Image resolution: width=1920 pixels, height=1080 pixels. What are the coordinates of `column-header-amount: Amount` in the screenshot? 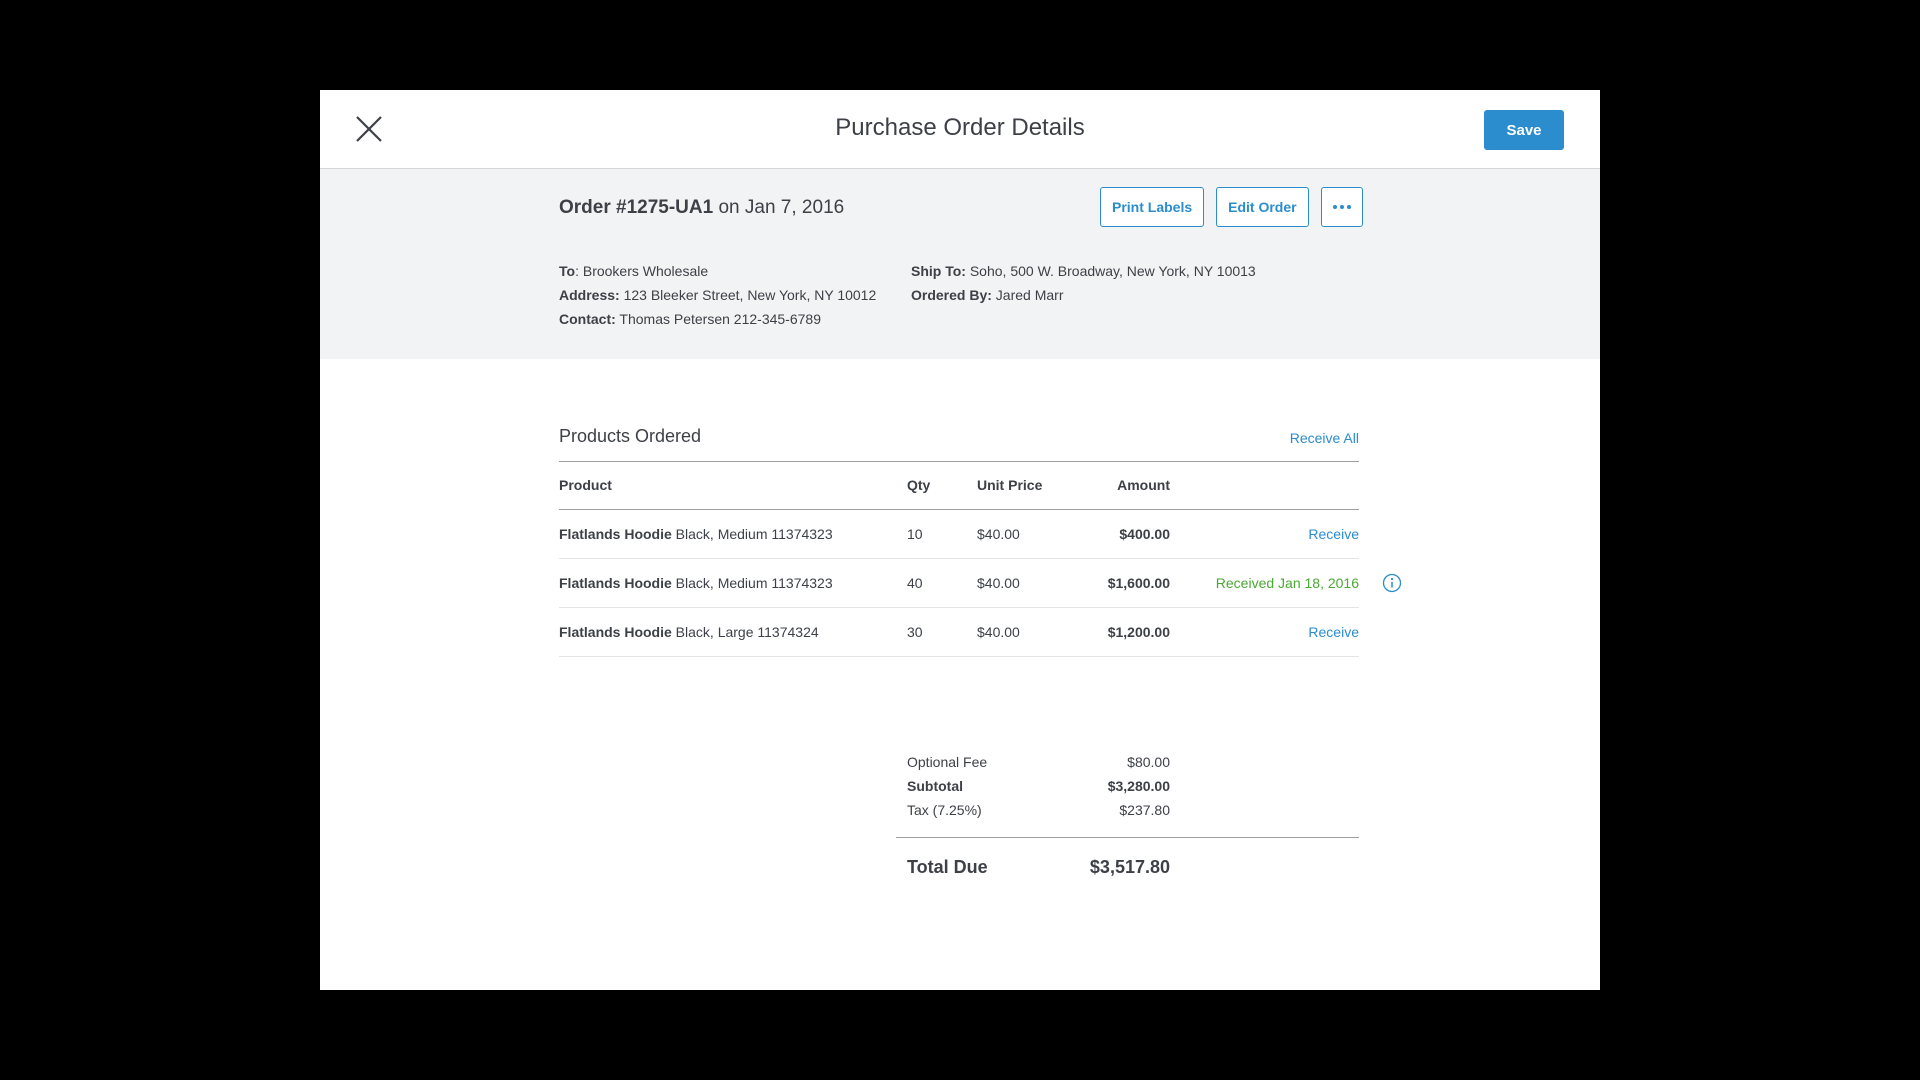 It's located at (1143, 485).